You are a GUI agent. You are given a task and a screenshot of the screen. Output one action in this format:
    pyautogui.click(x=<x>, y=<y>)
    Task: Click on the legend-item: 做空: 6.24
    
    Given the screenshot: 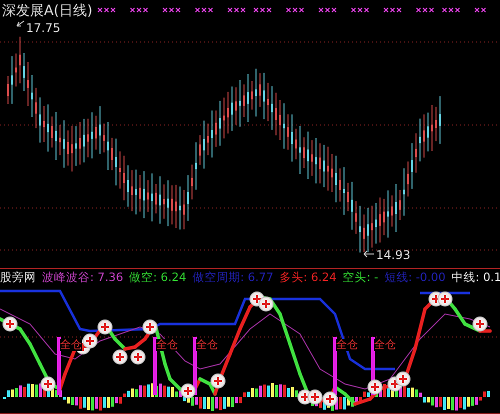 What is the action you would take?
    pyautogui.click(x=157, y=277)
    